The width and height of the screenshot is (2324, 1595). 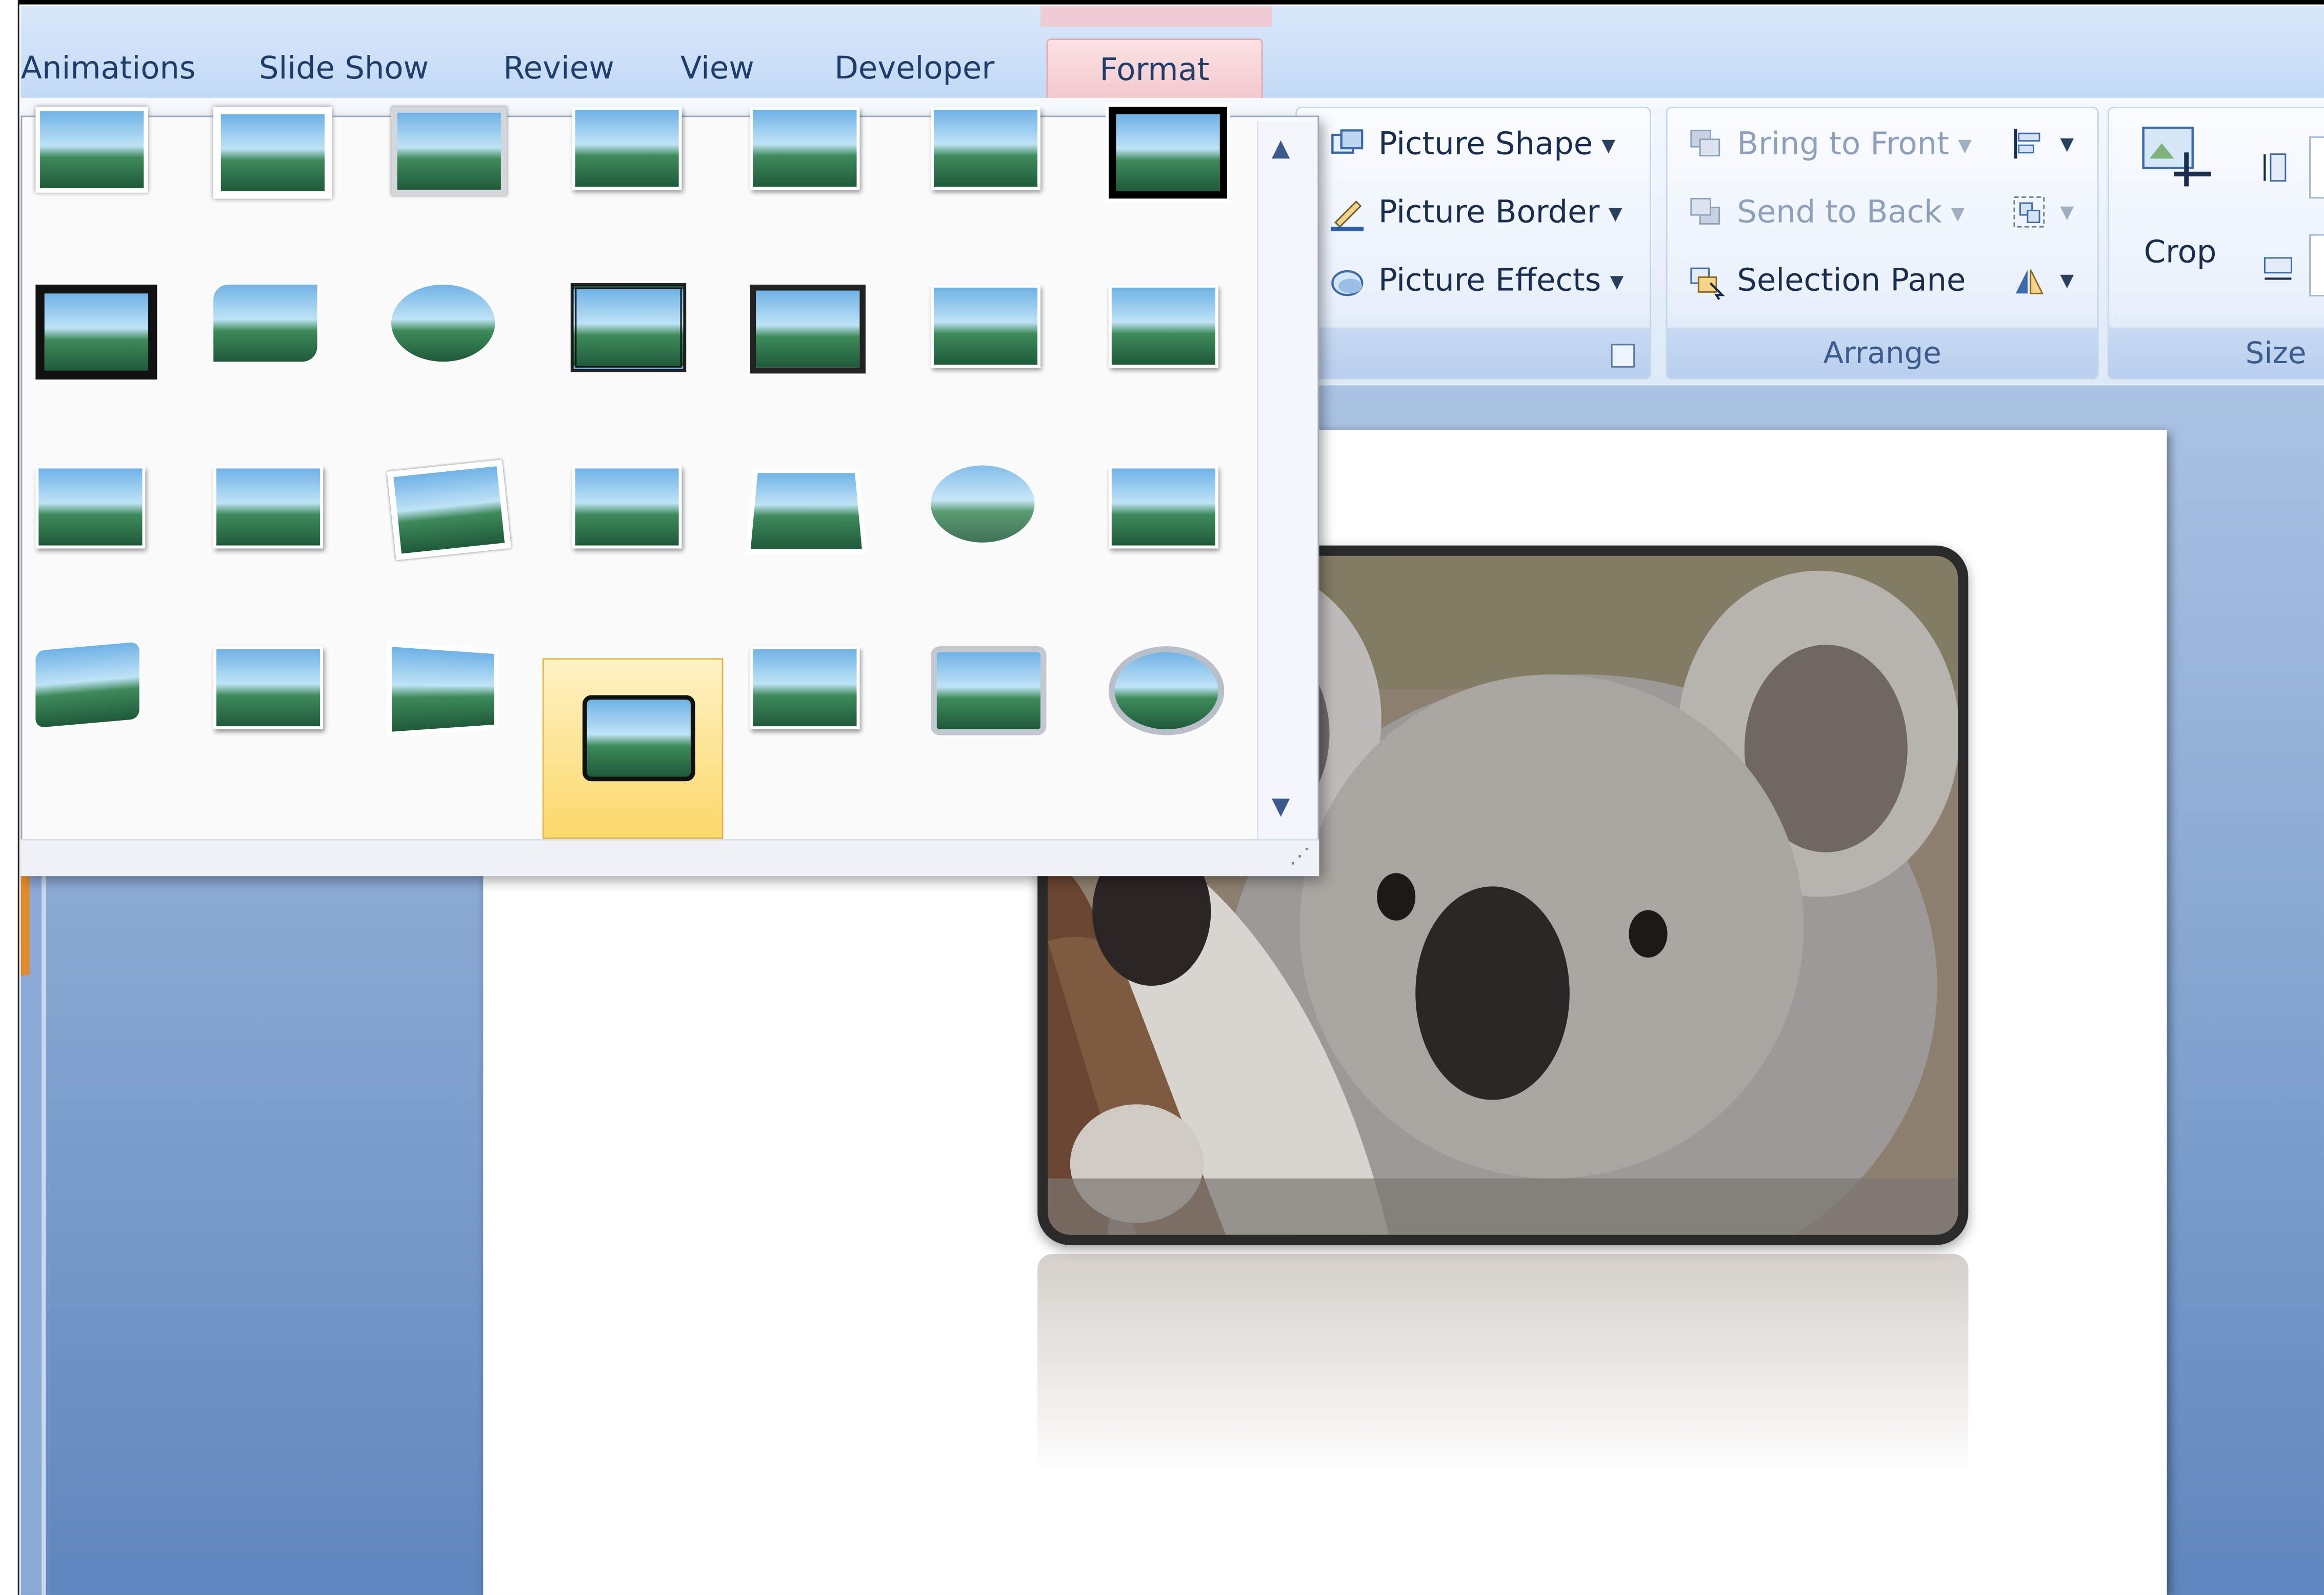 What do you see at coordinates (1707, 284) in the screenshot?
I see `selection-pane-icon` at bounding box center [1707, 284].